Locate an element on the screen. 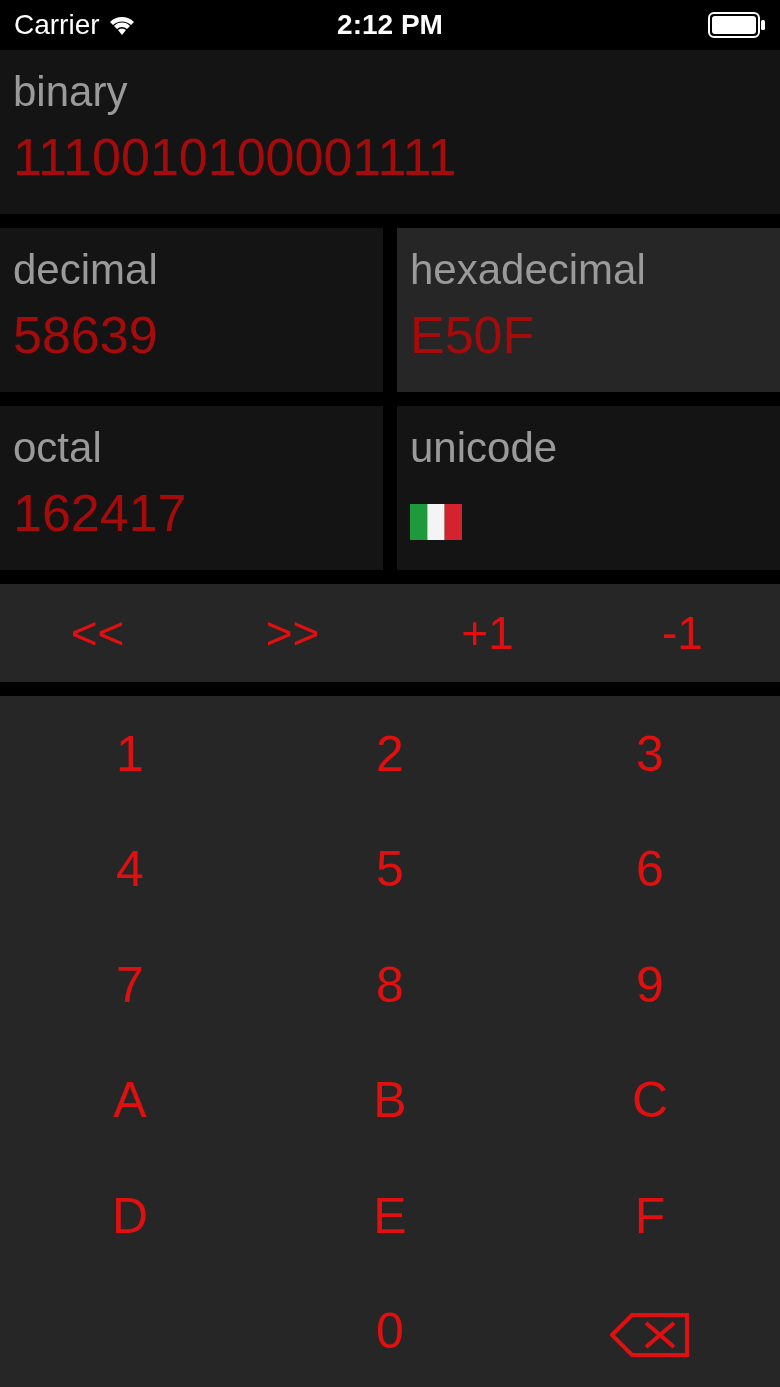 The height and width of the screenshot is (1387, 780). key-button: B is located at coordinates (390, 1100).